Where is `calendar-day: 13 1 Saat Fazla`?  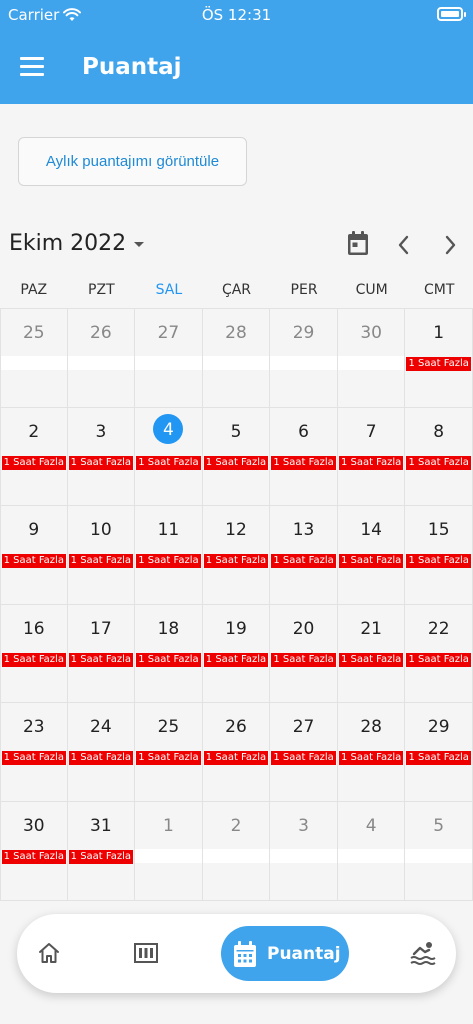
calendar-day: 13 1 Saat Fazla is located at coordinates (304, 555).